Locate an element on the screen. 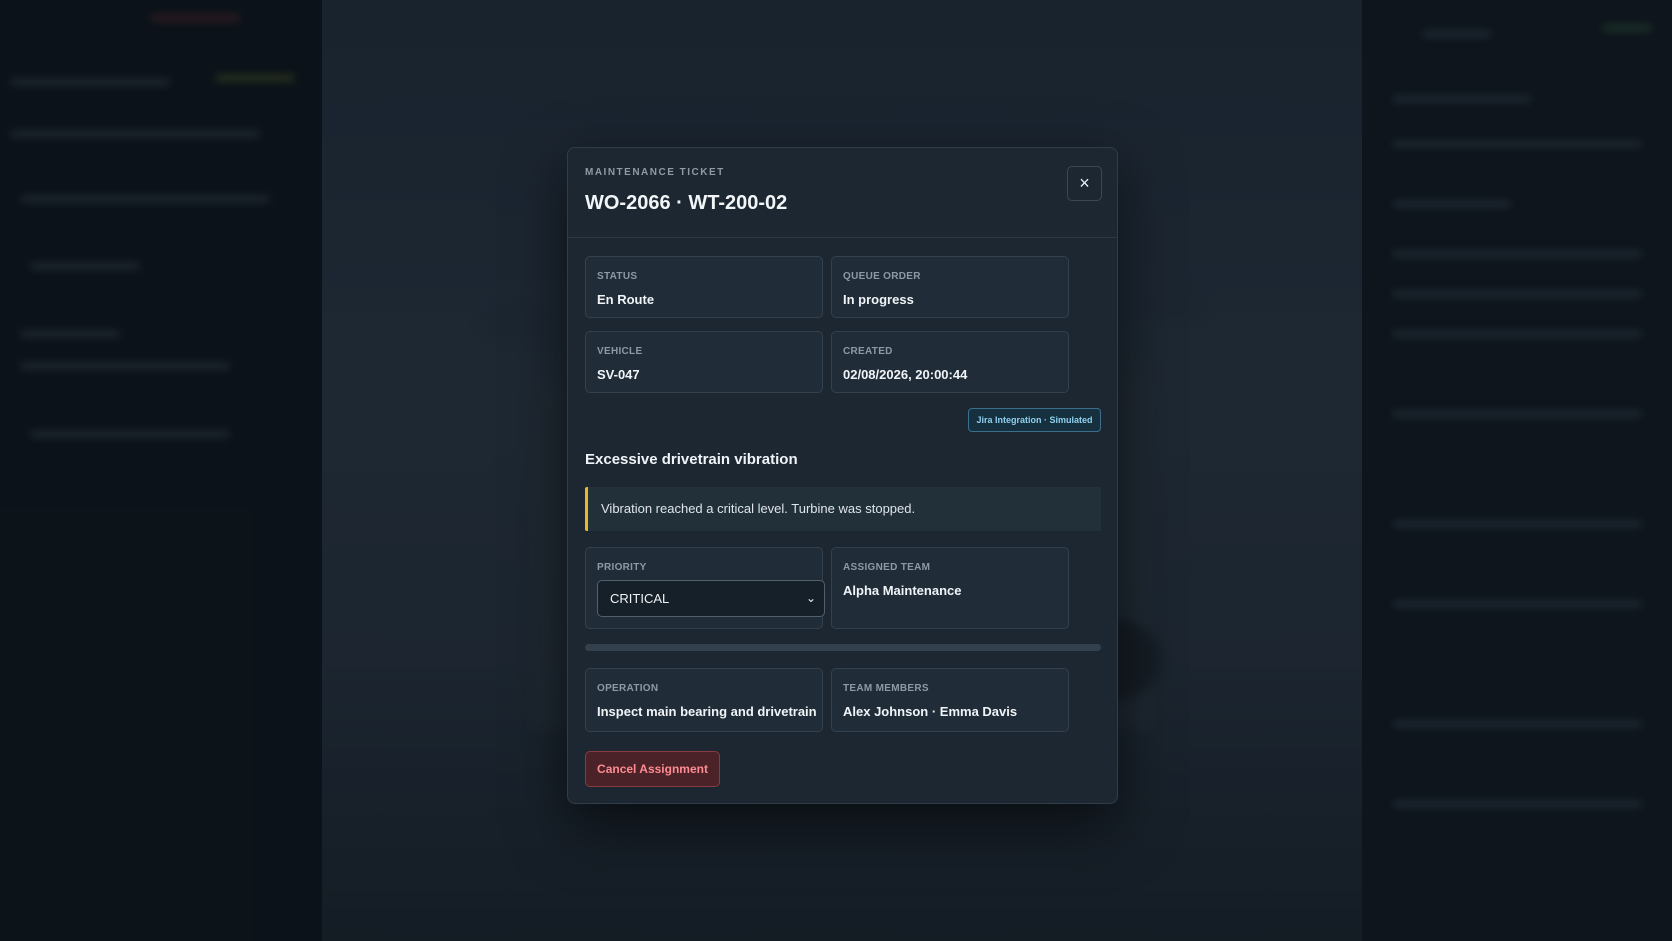 This screenshot has height=941, width=1672. queue-order-card: QUEUE ORDER In progress is located at coordinates (950, 287).